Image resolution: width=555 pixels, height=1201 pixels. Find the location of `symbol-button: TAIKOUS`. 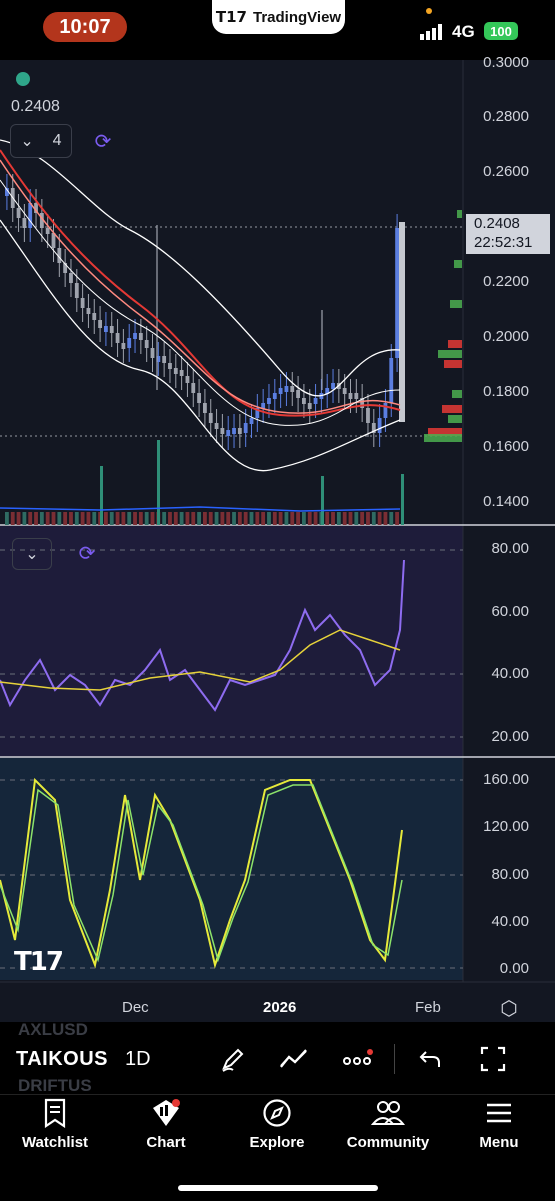

symbol-button: TAIKOUS is located at coordinates (62, 1059).